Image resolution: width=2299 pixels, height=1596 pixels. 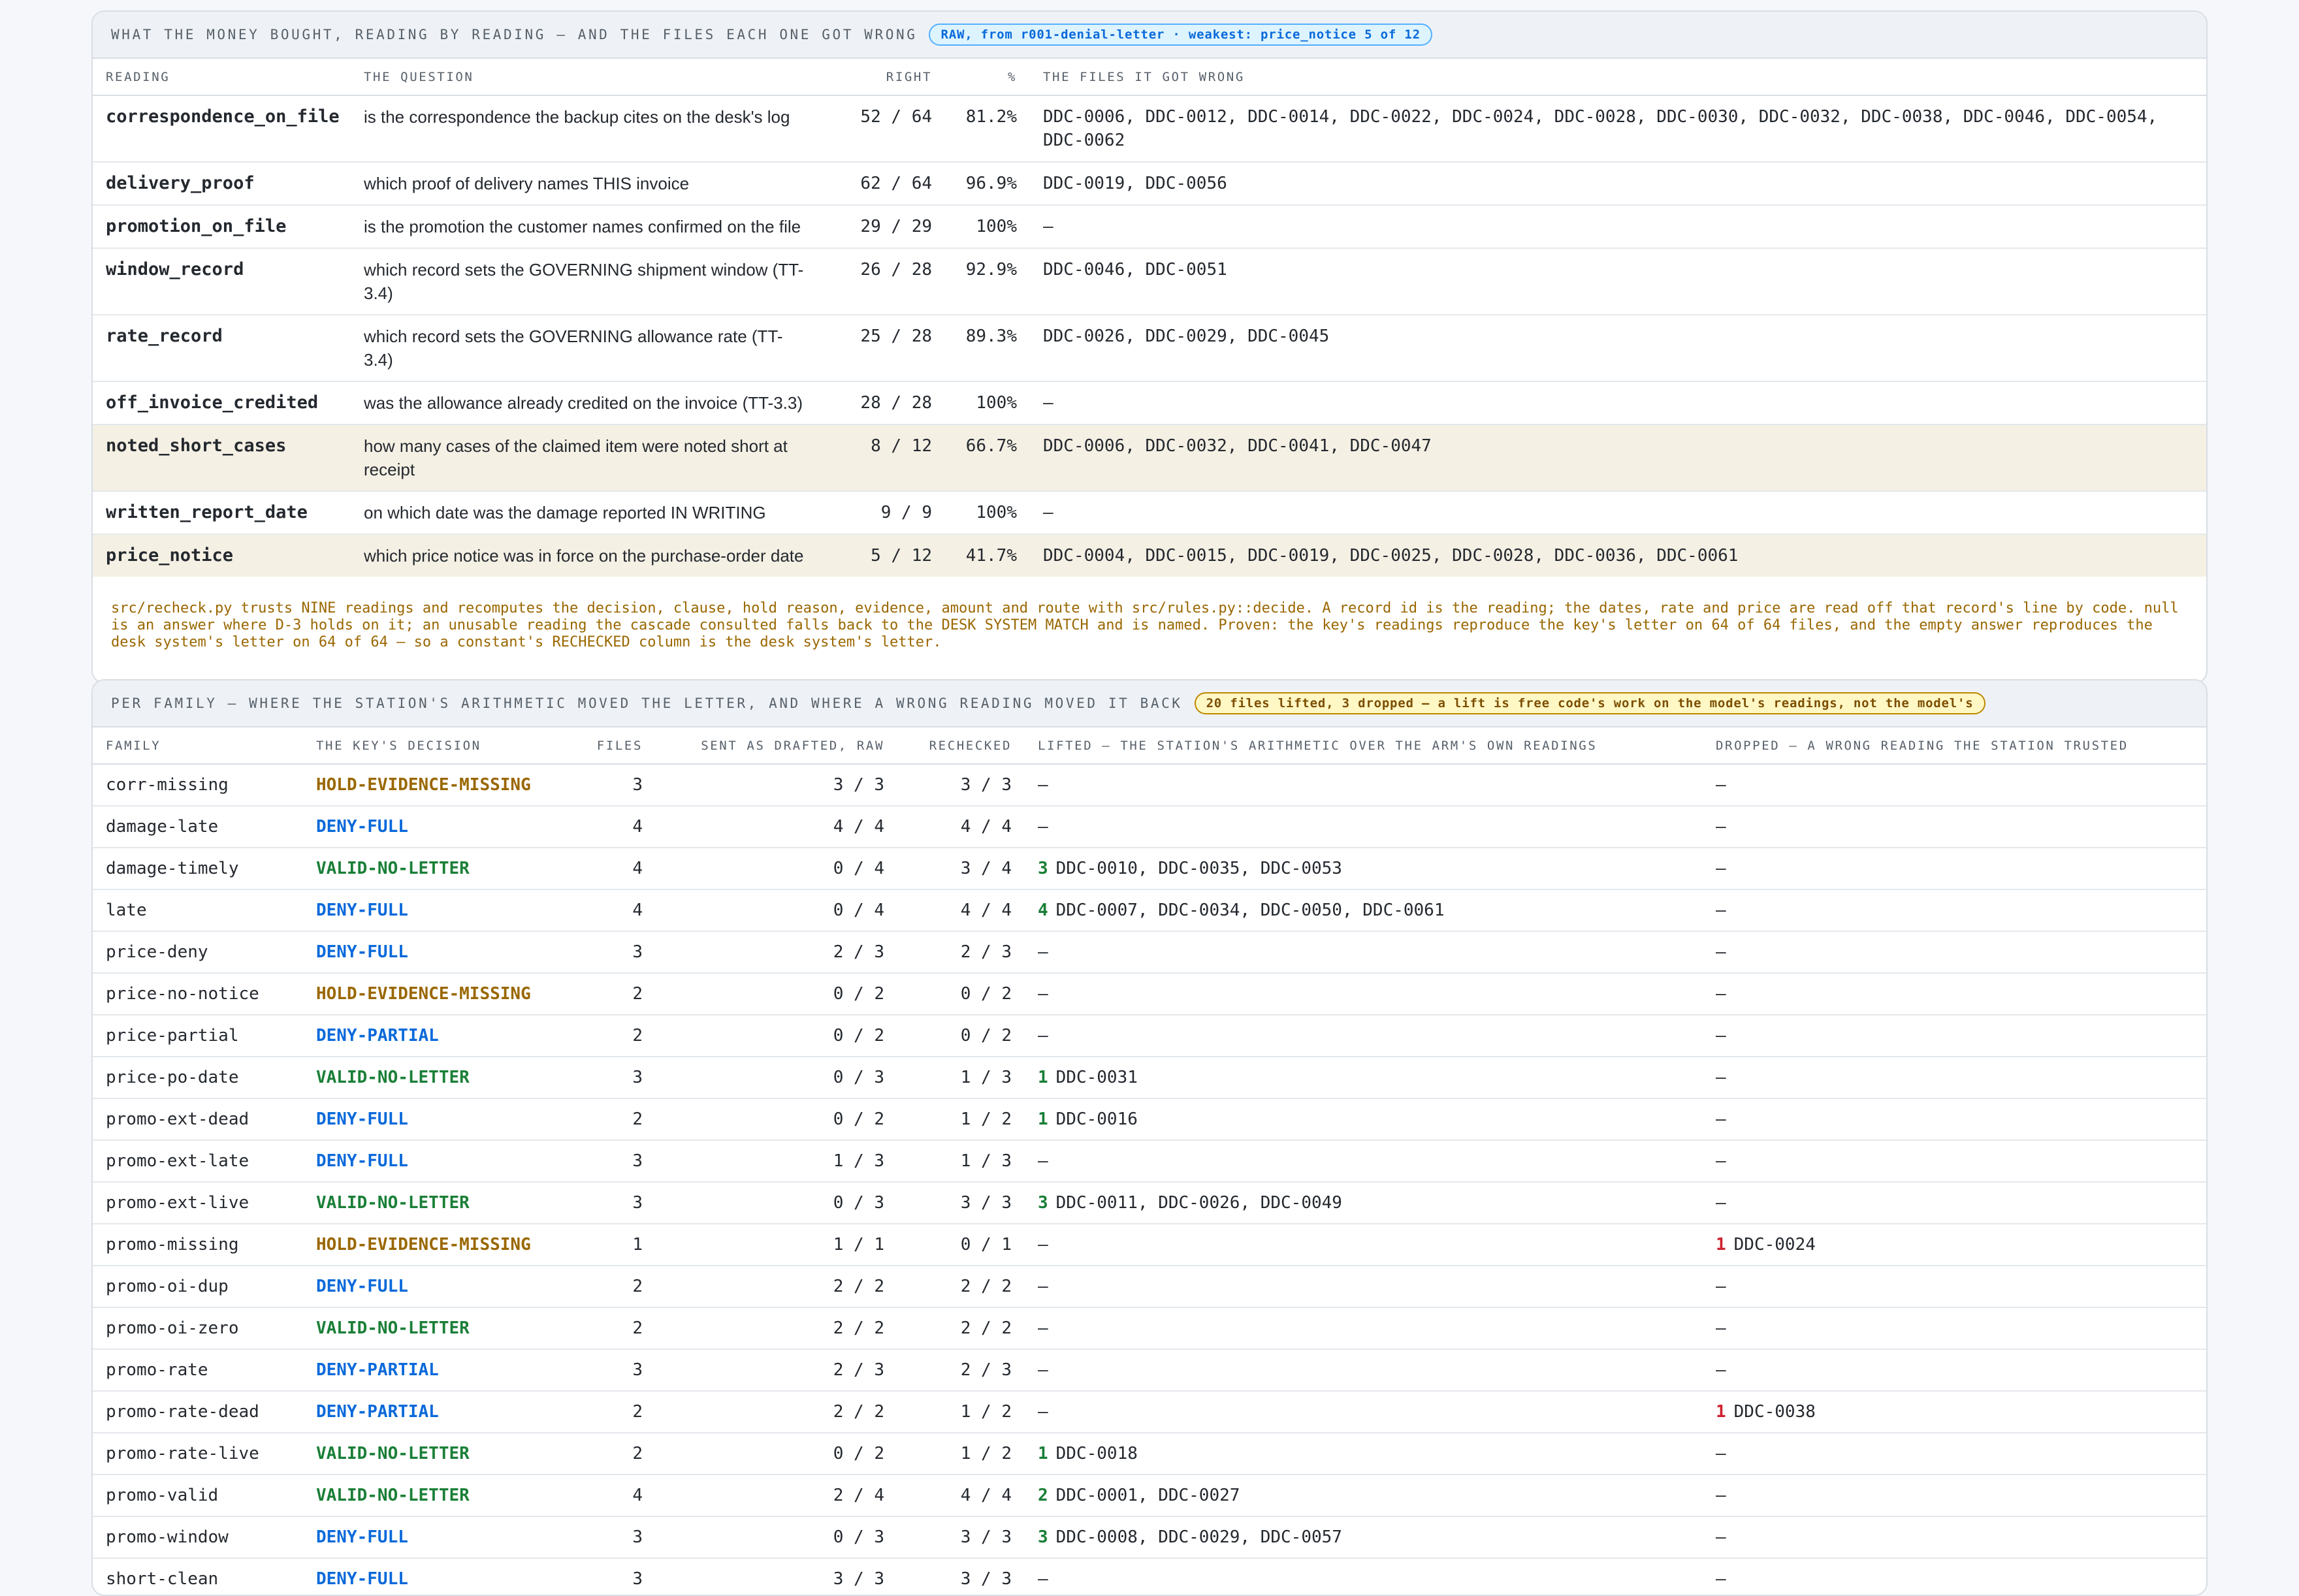 What do you see at coordinates (987, 348) in the screenshot?
I see `reading-percent: 89.3%` at bounding box center [987, 348].